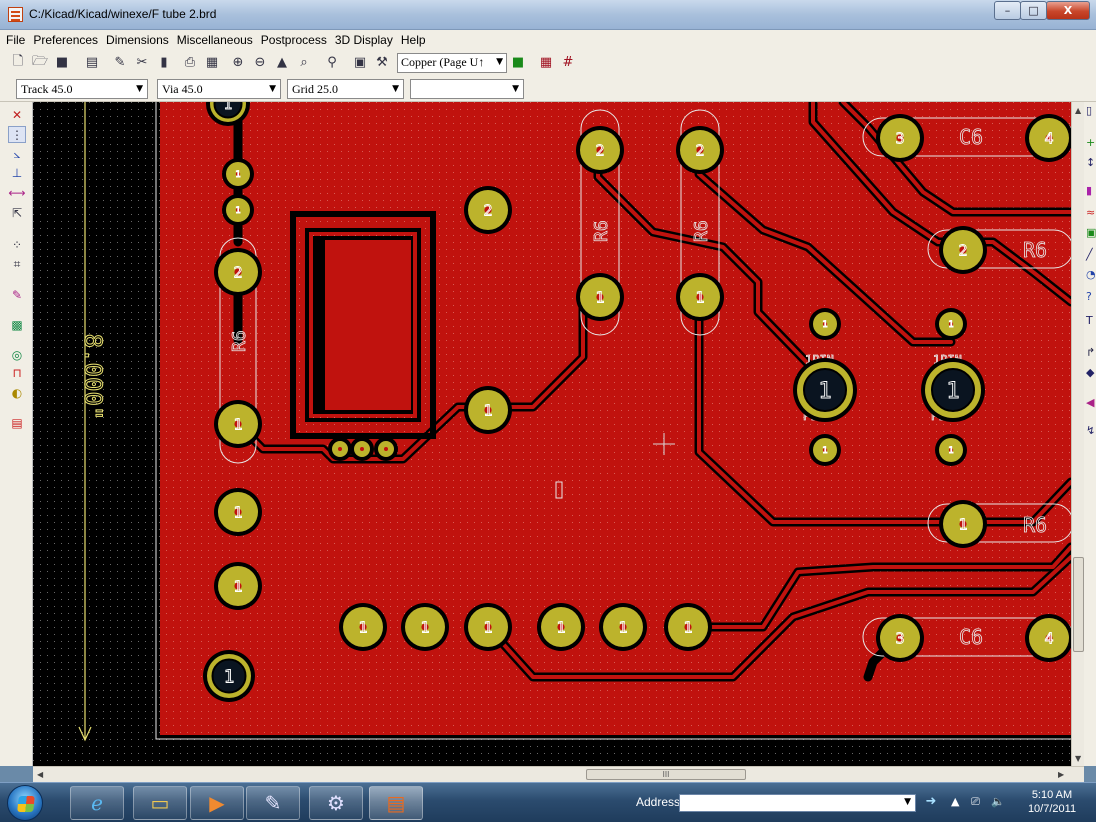 This screenshot has height=822, width=1096. What do you see at coordinates (382, 63) in the screenshot?
I see `drc-icon: ⚒` at bounding box center [382, 63].